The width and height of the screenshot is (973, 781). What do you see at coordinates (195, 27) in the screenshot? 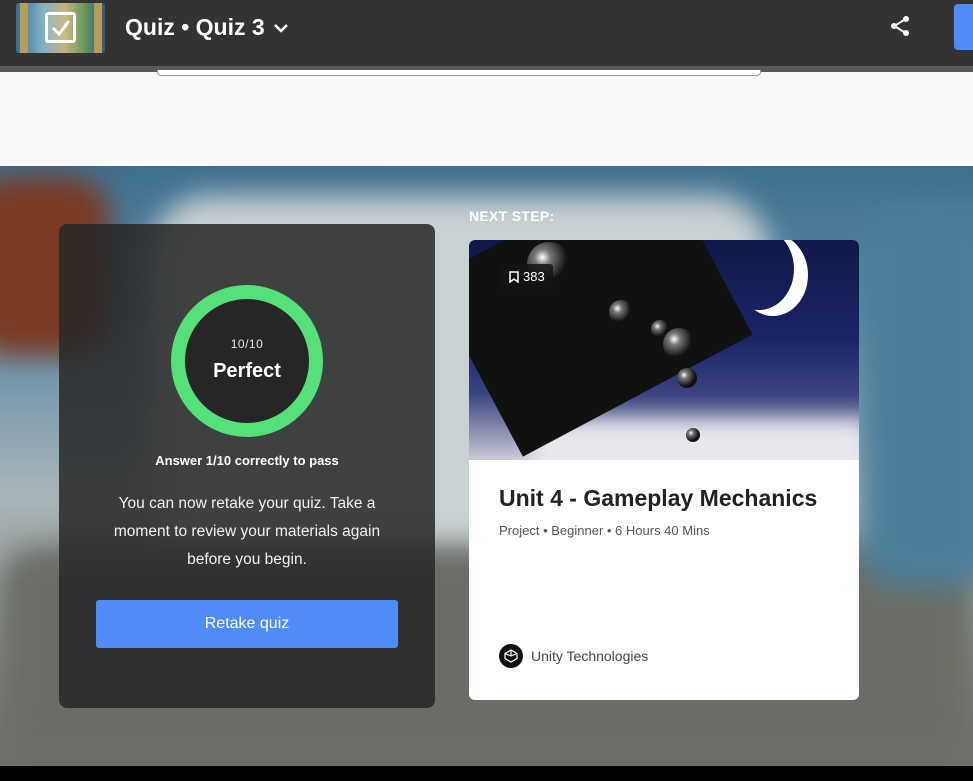
I see `page-title-text: Quiz • Quiz 3` at bounding box center [195, 27].